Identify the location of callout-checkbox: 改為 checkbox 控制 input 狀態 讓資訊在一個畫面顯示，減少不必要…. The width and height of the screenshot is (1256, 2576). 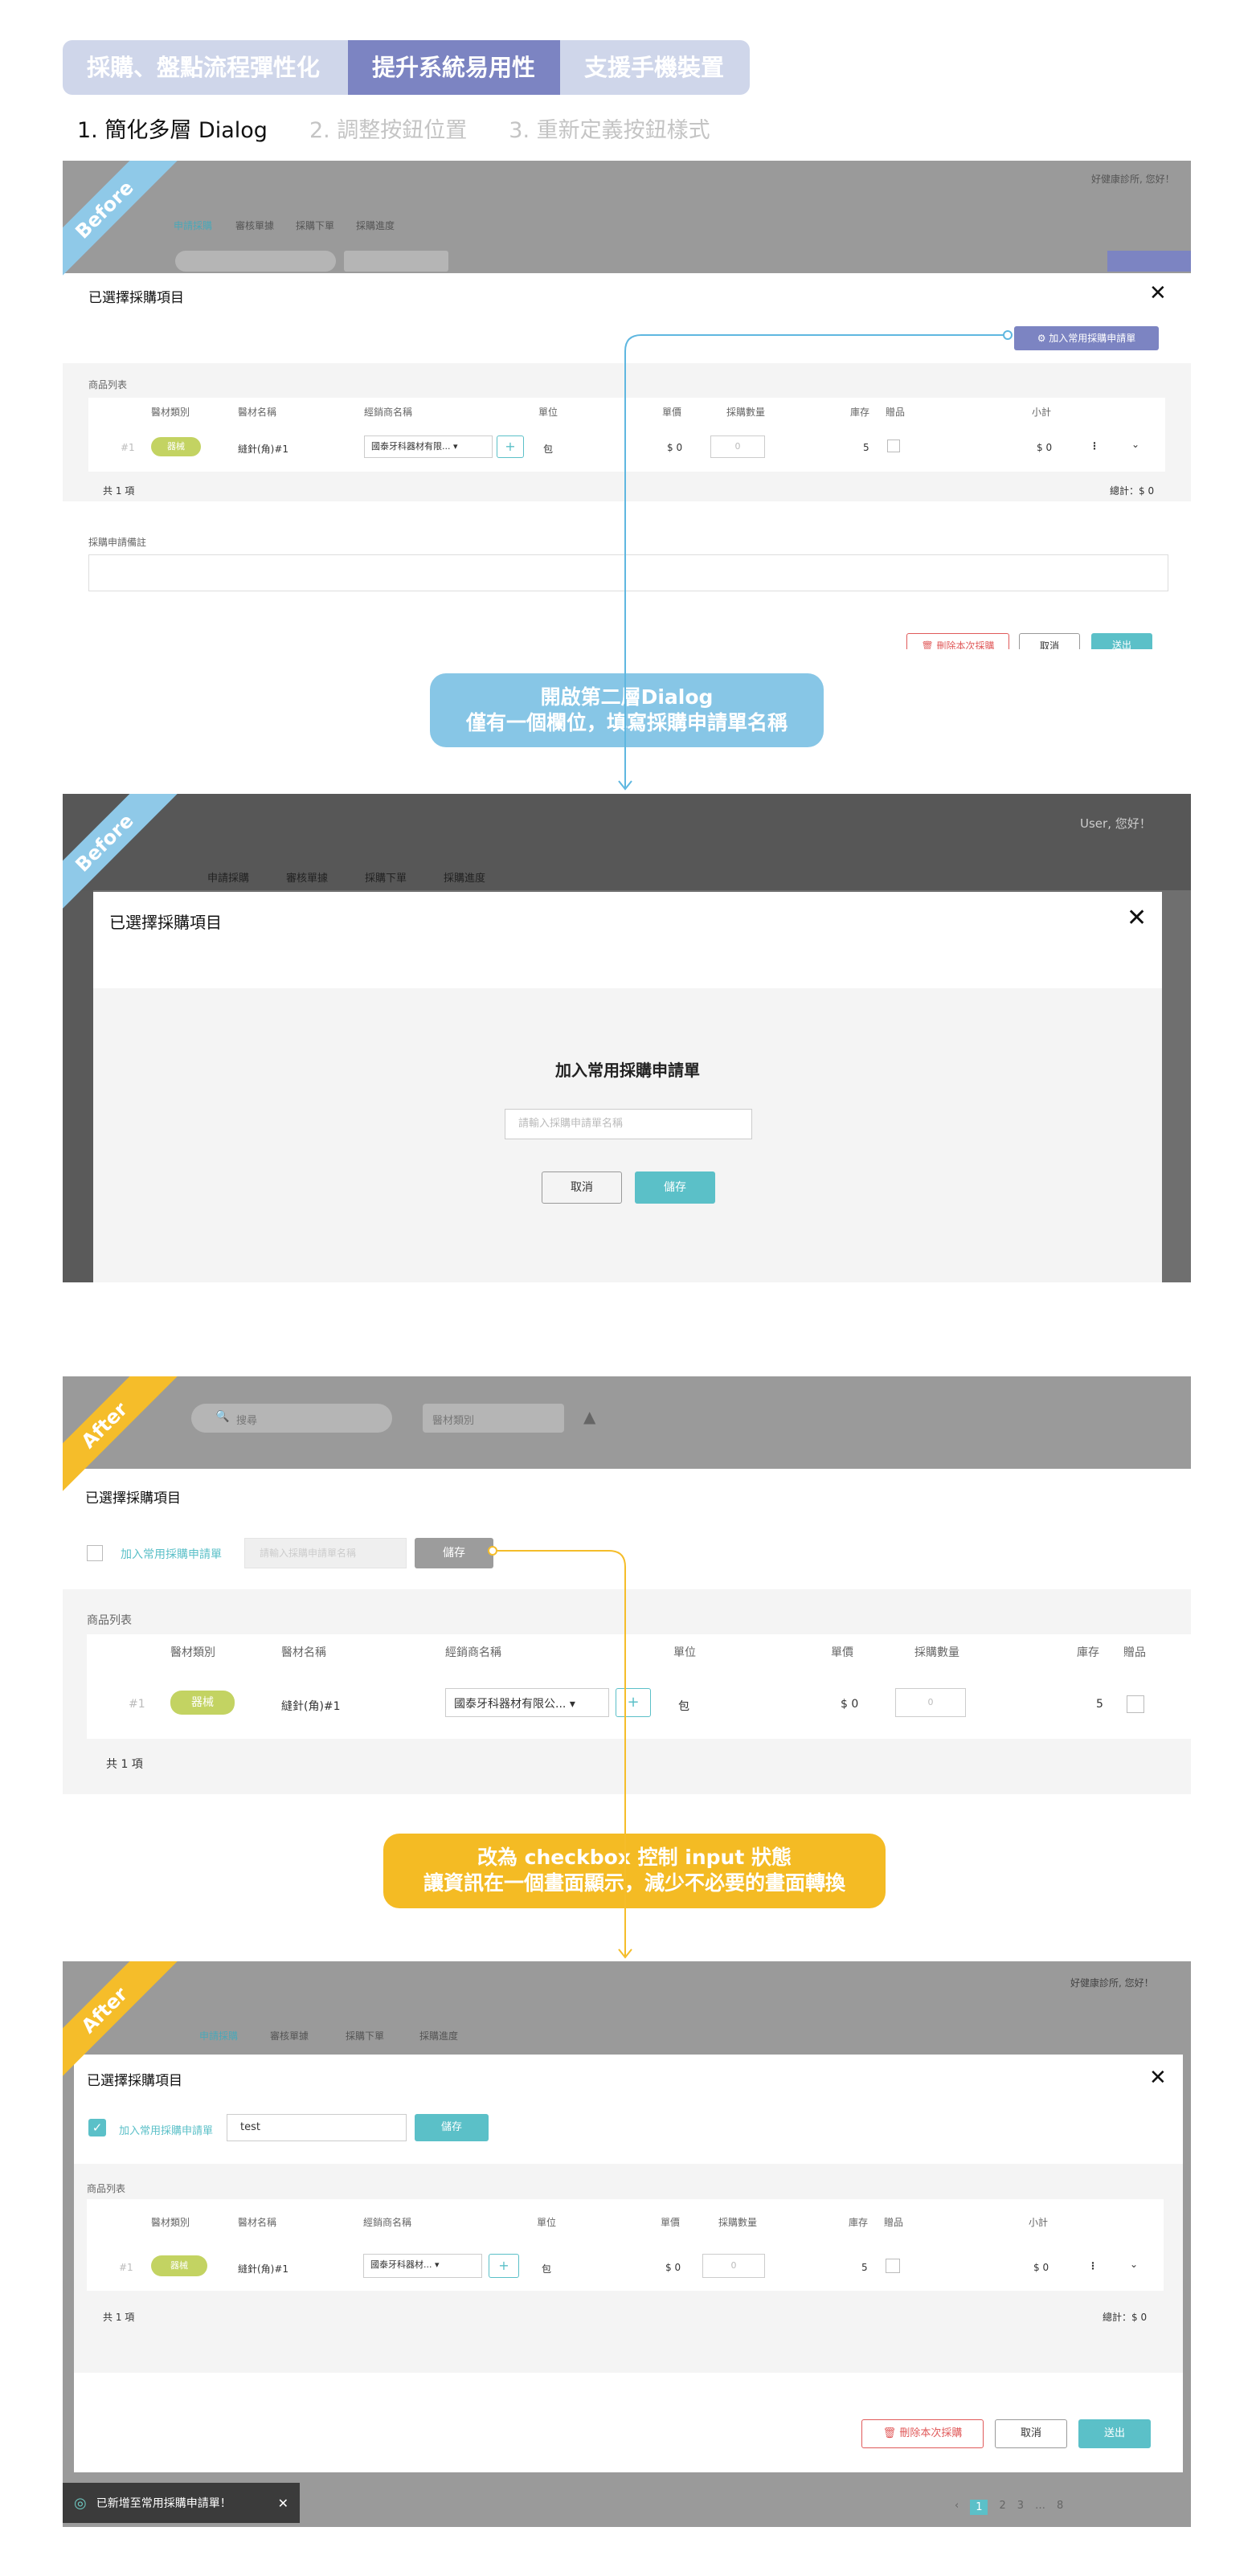
(634, 1871).